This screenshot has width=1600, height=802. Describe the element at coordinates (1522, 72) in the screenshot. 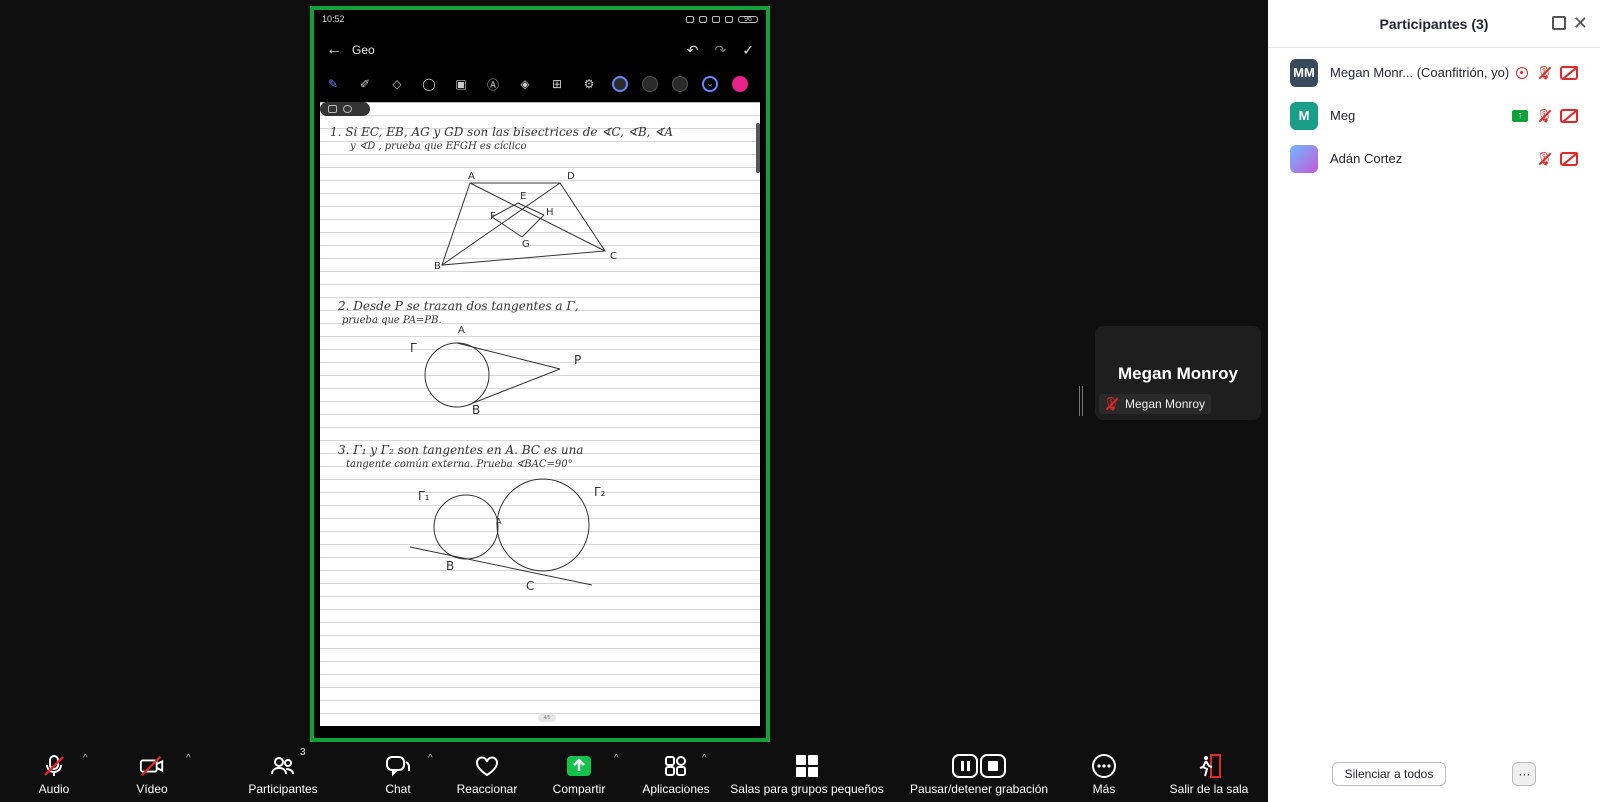

I see `recording-icon` at that location.